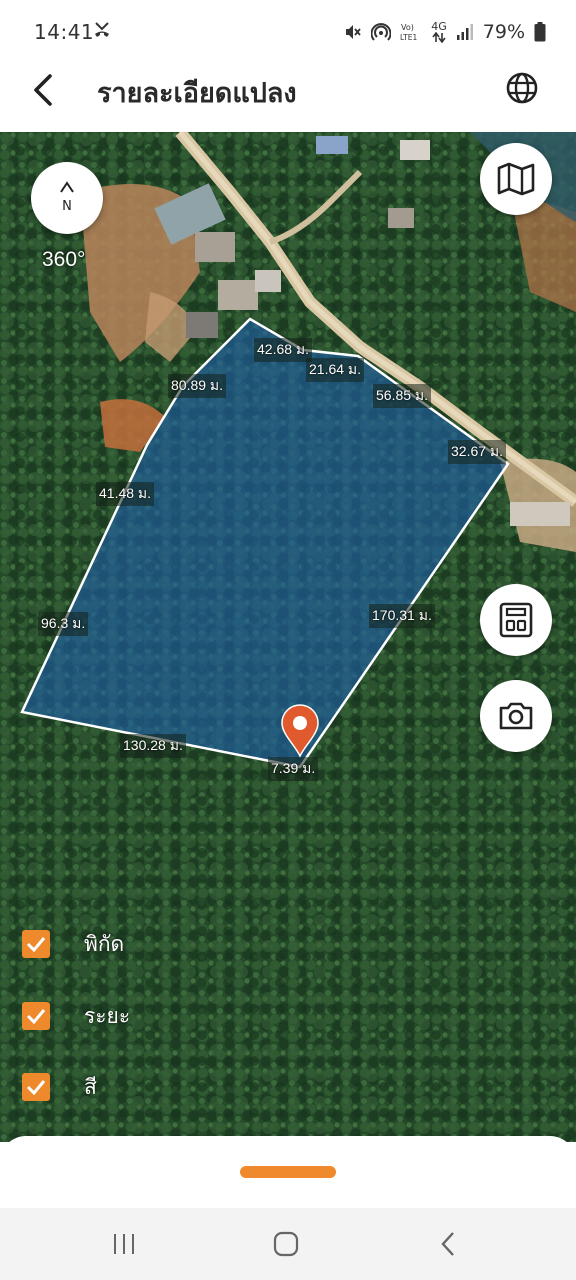 Image resolution: width=576 pixels, height=1280 pixels. What do you see at coordinates (477, 452) in the screenshot?
I see `measurement-label: 32.67 ม.` at bounding box center [477, 452].